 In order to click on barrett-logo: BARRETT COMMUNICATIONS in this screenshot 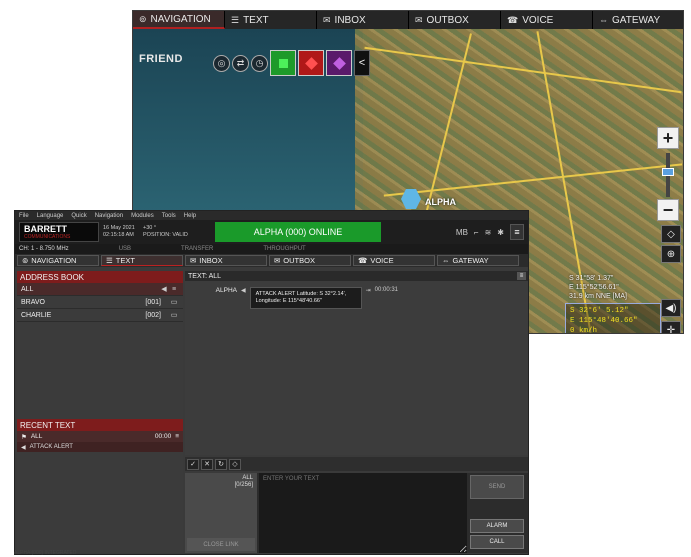, I will do `click(59, 232)`.